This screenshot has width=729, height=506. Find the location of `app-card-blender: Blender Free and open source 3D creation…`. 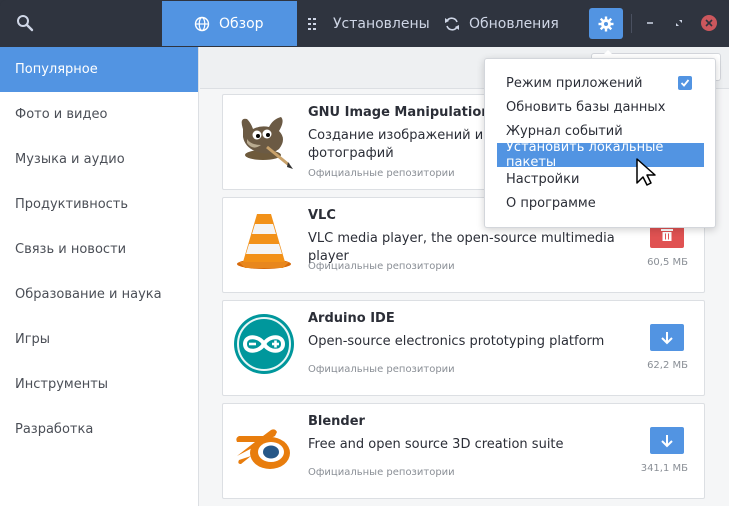

app-card-blender: Blender Free and open source 3D creation… is located at coordinates (463, 451).